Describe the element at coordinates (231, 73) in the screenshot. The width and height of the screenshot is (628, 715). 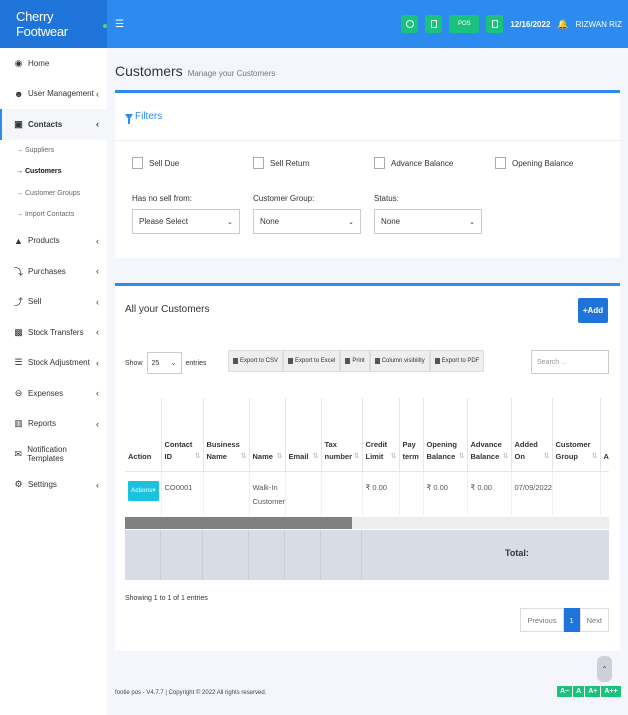
I see `page-subtitle: Manage your Customers` at that location.